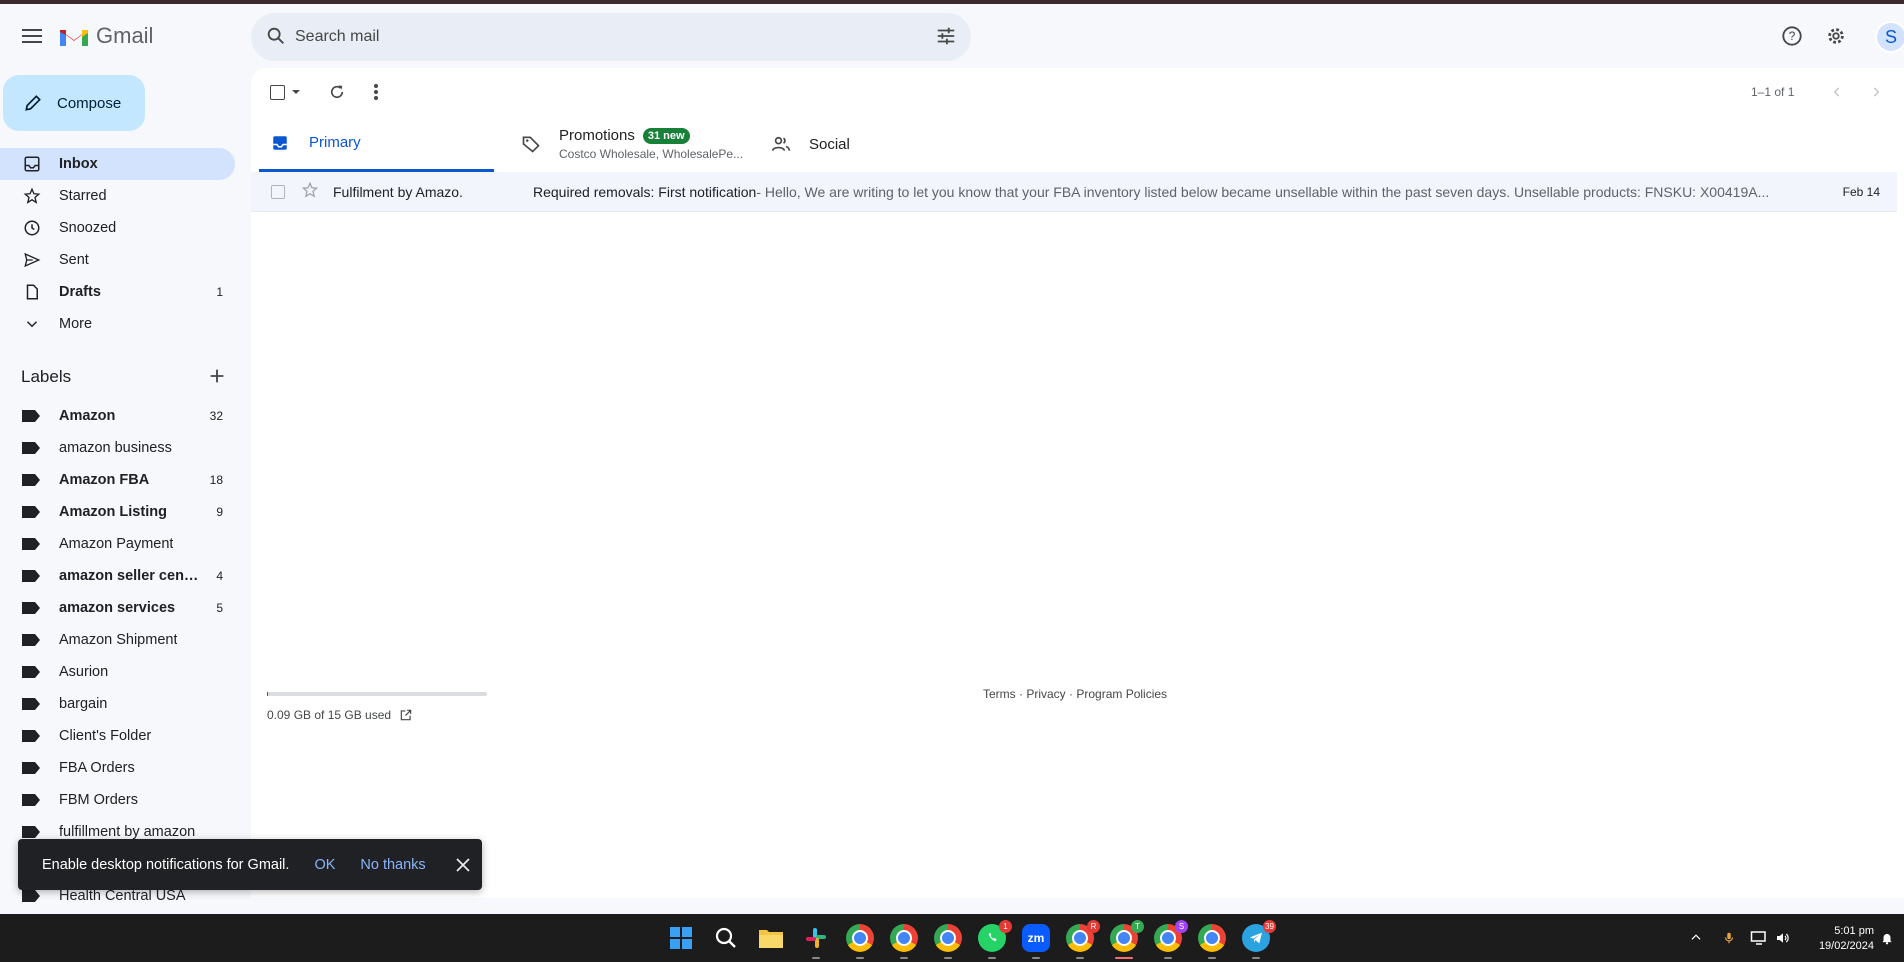  What do you see at coordinates (595, 37) in the screenshot?
I see `search-input` at bounding box center [595, 37].